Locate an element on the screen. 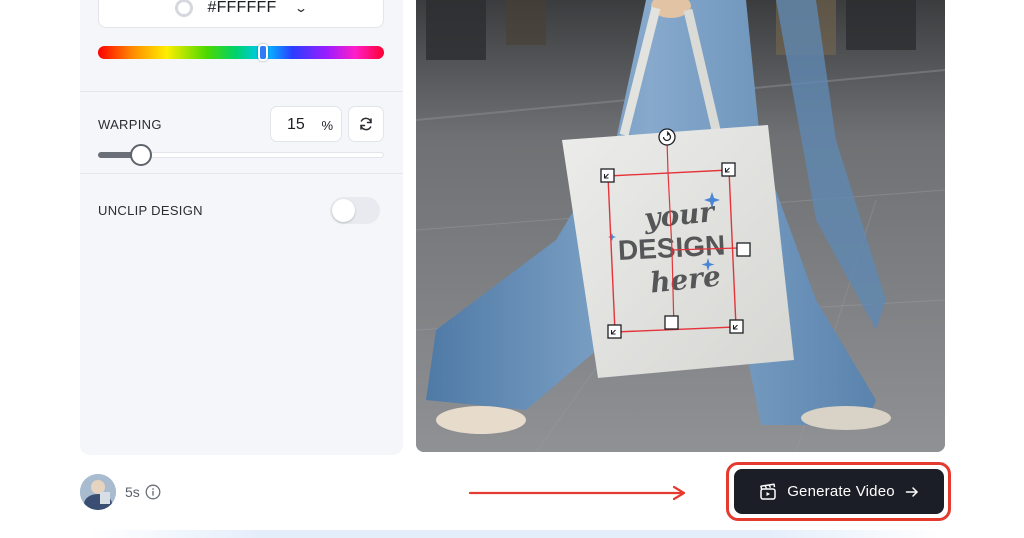 The height and width of the screenshot is (538, 1024). avatar-image is located at coordinates (98, 492).